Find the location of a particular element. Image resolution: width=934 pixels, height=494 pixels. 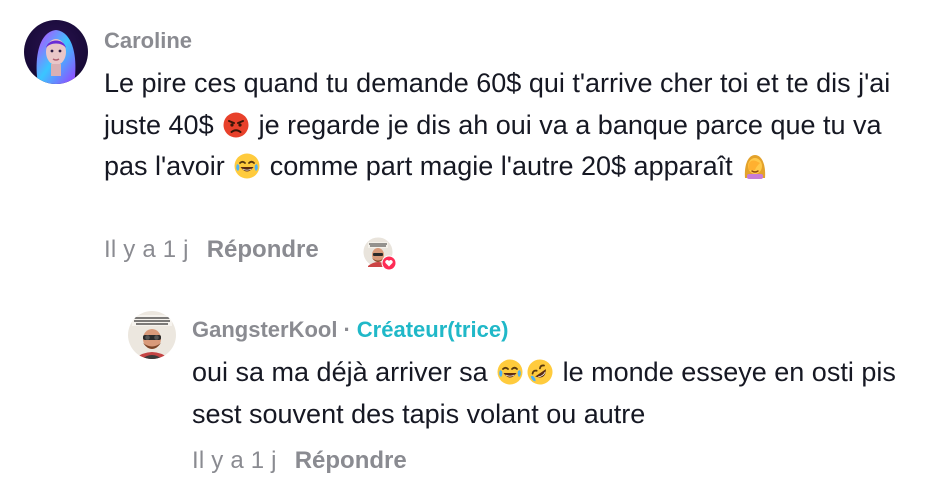

reply-meta: Il y a 1 j Répondre is located at coordinates (299, 461).